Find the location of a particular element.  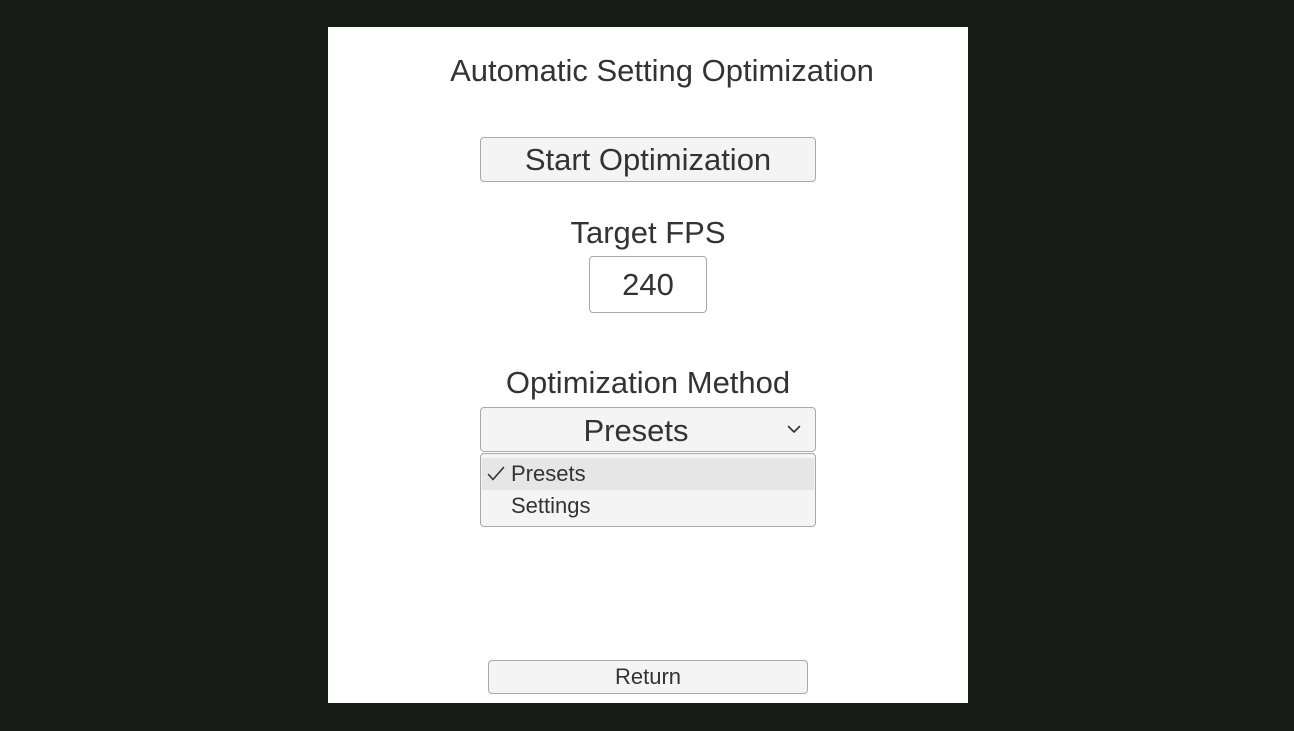

option-label: Settings is located at coordinates (551, 505).